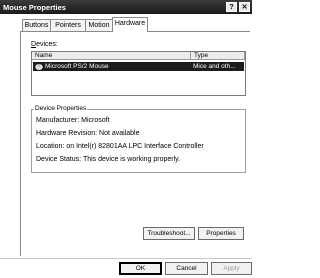  I want to click on device-properties-label: Device Properties, so click(61, 108).